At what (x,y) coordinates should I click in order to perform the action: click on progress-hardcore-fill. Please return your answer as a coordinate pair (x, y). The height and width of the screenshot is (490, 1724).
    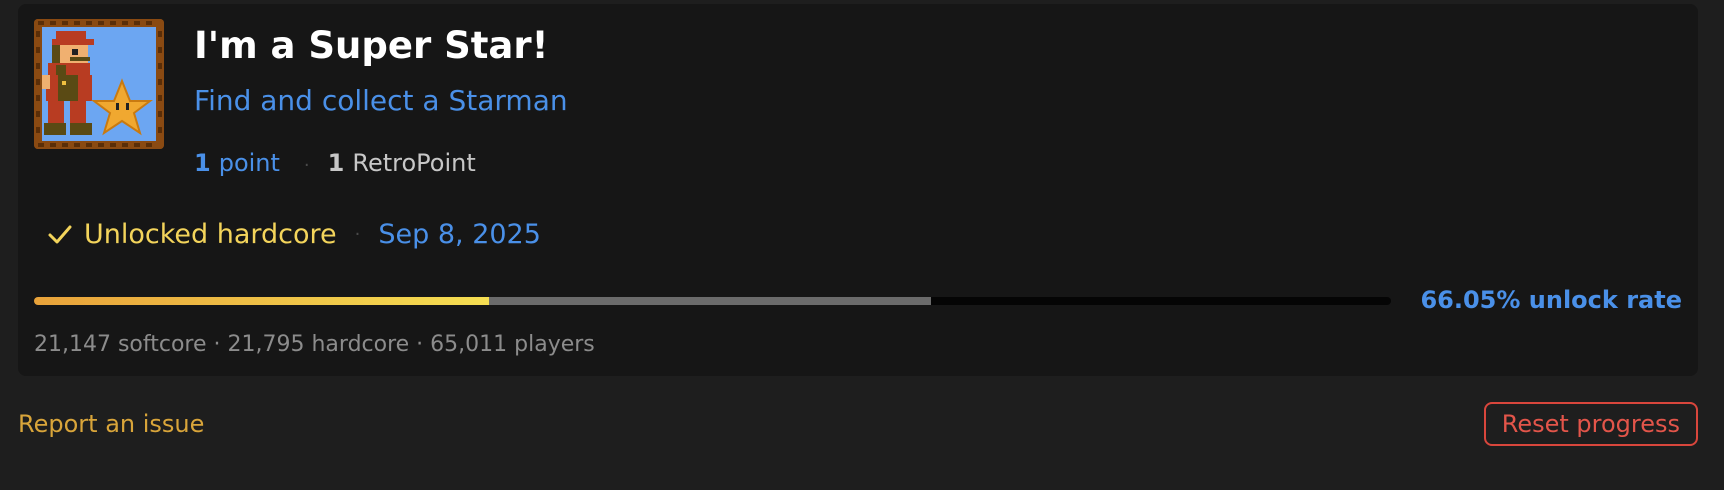
    Looking at the image, I should click on (261, 301).